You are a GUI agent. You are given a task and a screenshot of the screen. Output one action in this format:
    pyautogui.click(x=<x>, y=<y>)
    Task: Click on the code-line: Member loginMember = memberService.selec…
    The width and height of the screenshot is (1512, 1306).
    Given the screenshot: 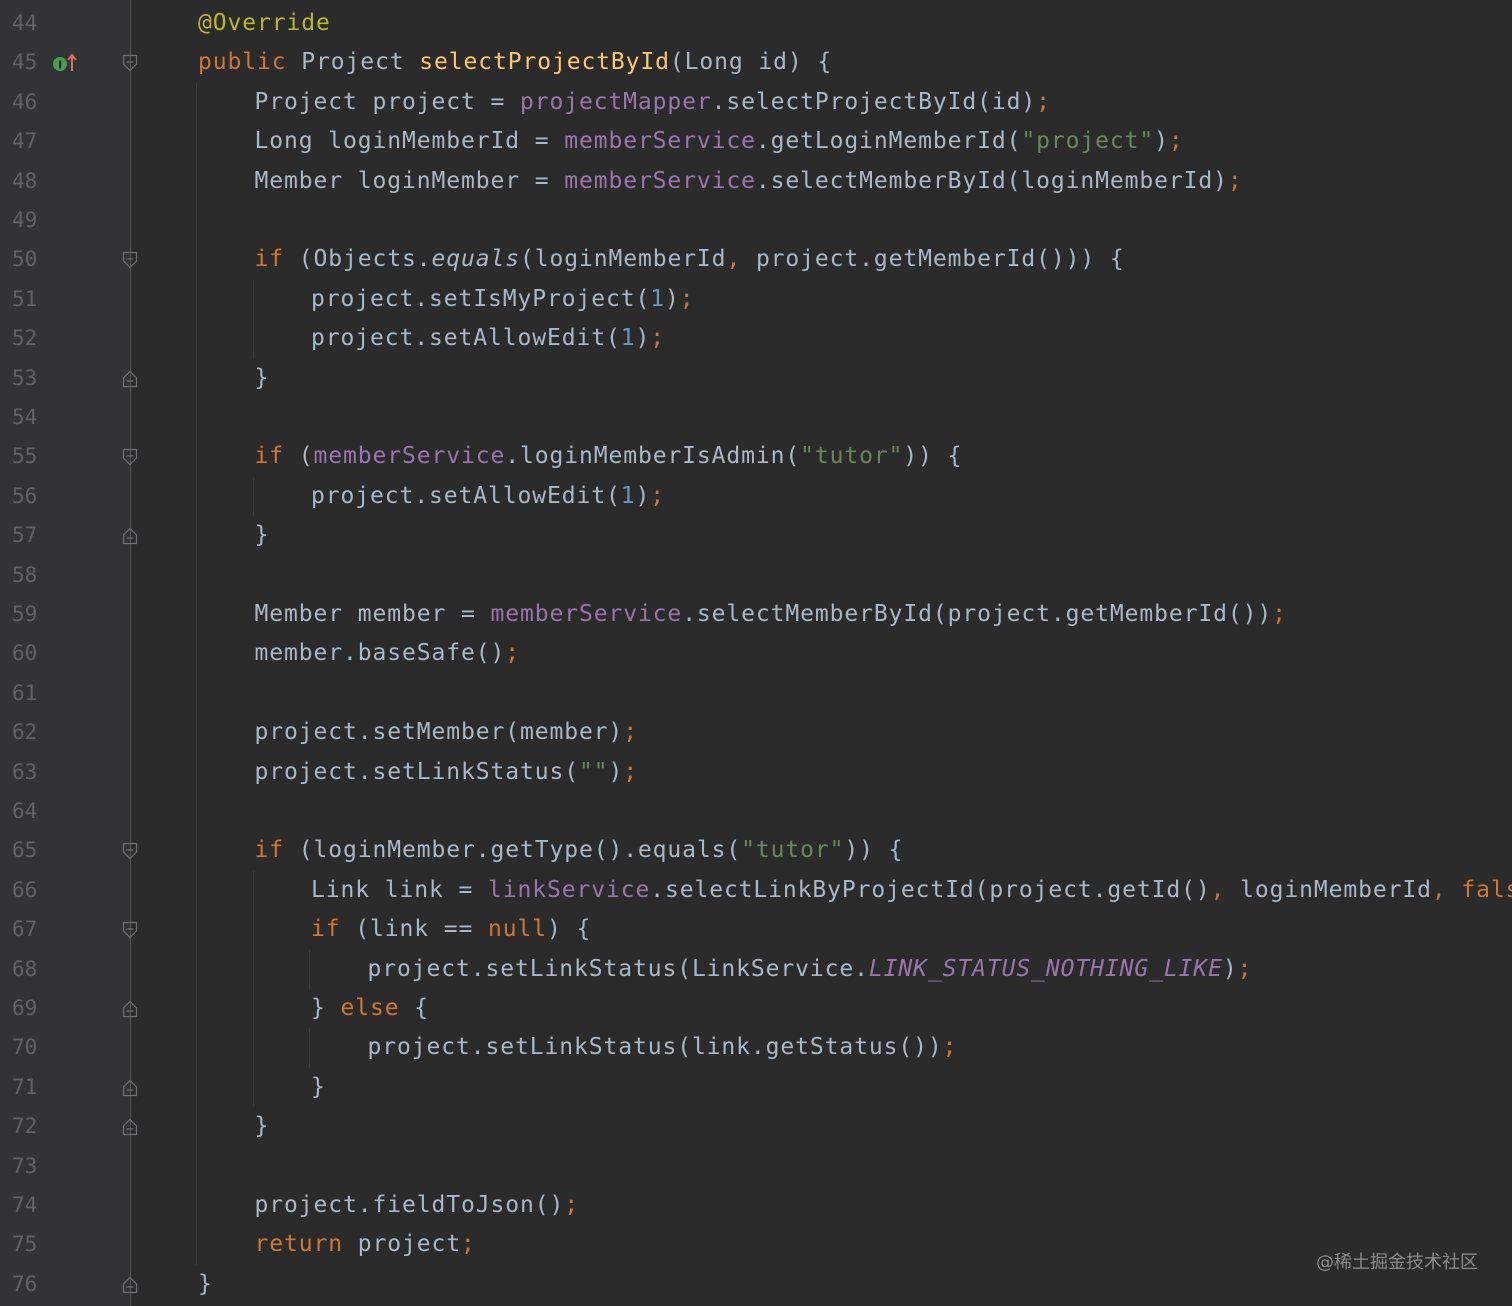 What is the action you would take?
    pyautogui.click(x=749, y=181)
    